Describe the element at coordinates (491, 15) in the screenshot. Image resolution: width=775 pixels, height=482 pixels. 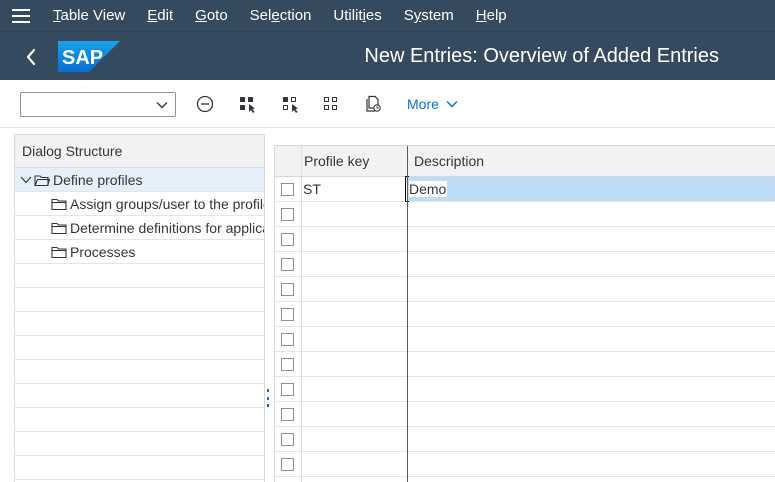
I see `menu-help: Help` at that location.